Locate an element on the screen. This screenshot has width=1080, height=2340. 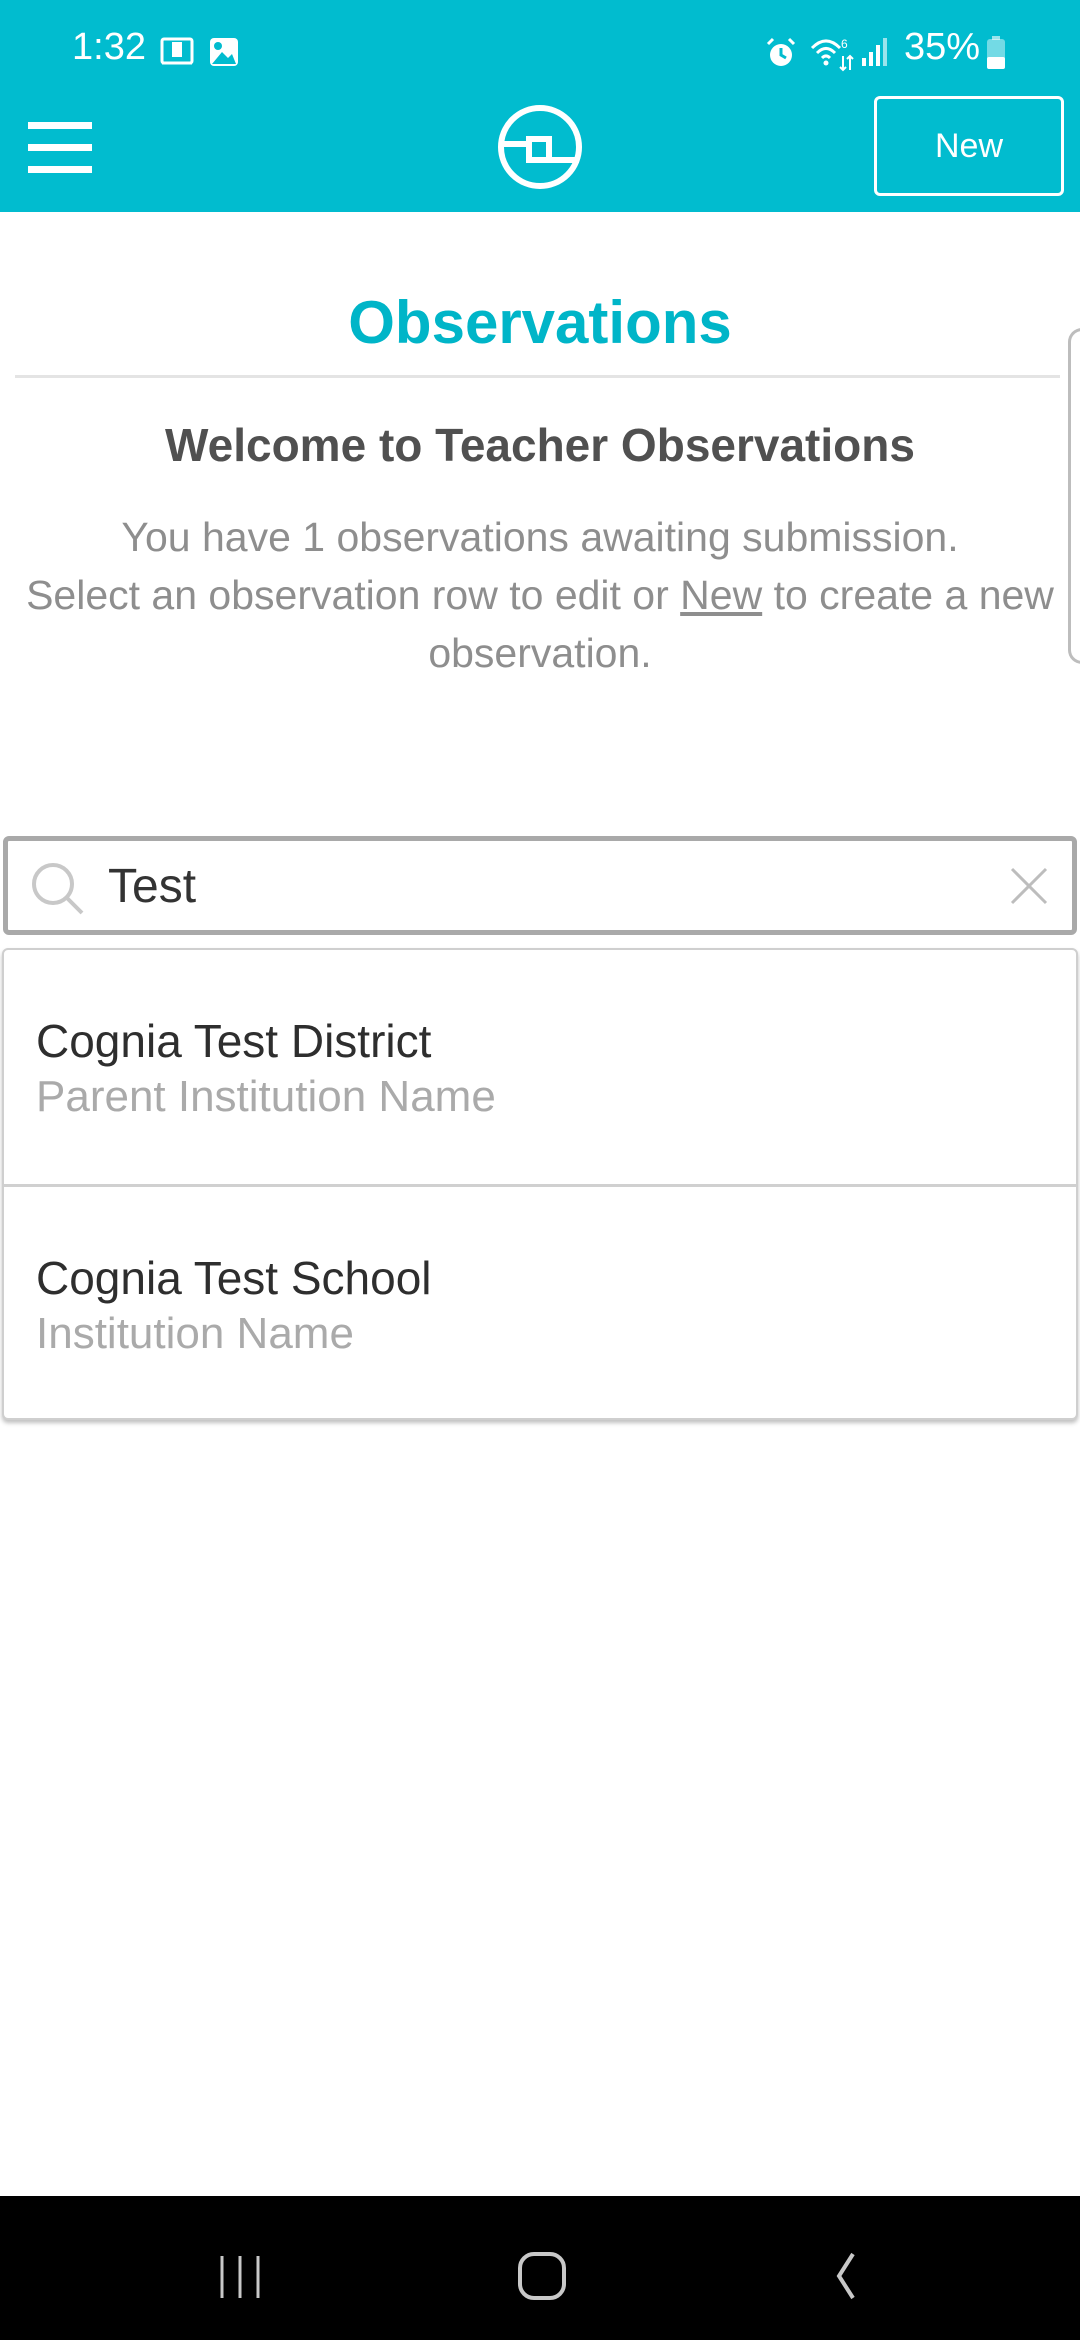
svg-text: 6 is located at coordinates (844, 44).